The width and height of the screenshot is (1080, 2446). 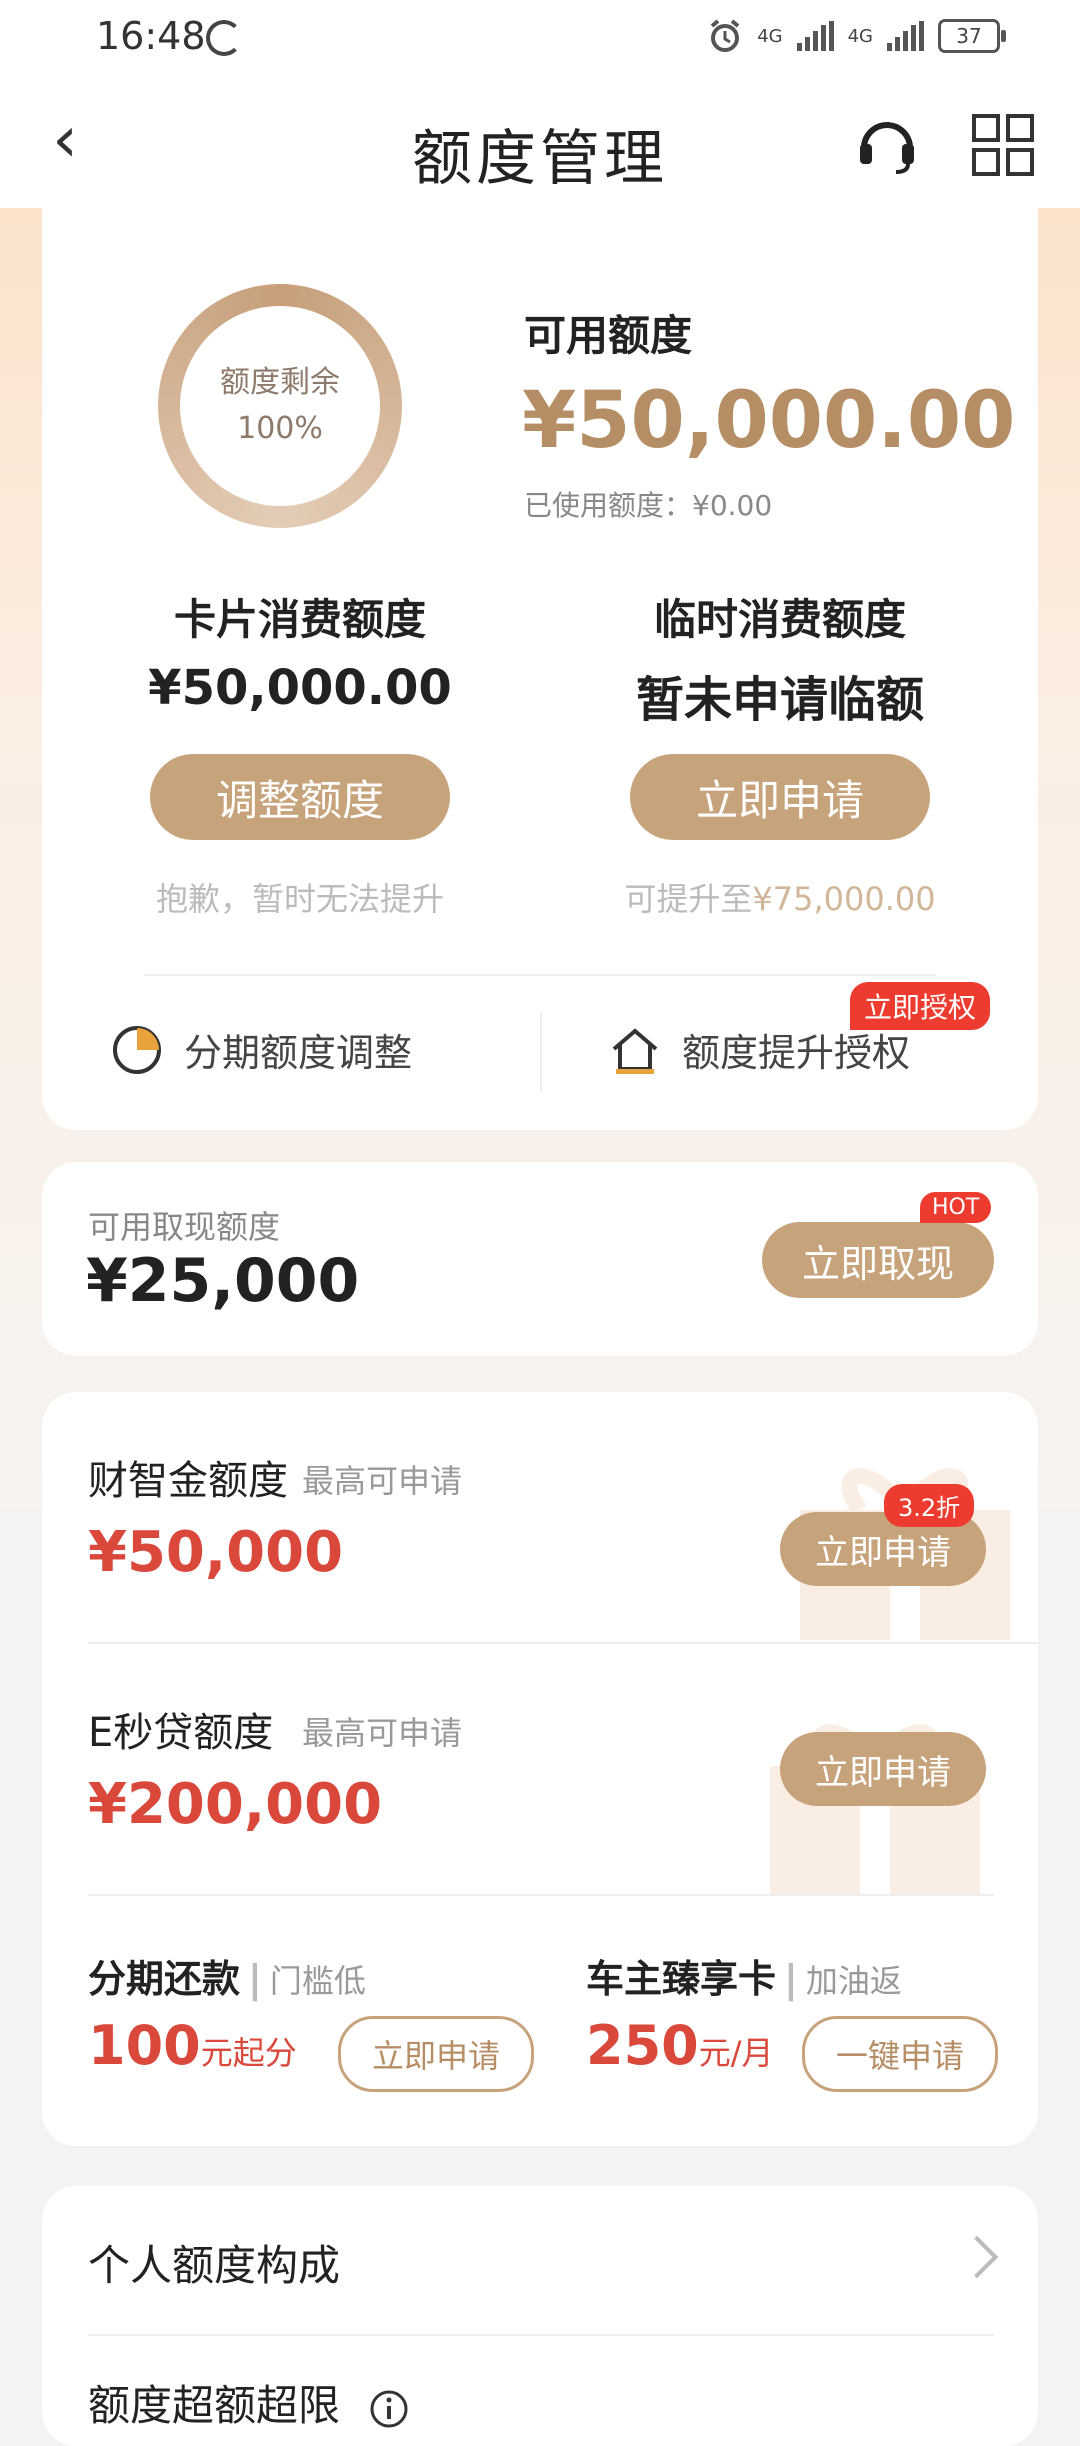 What do you see at coordinates (248, 2053) in the screenshot?
I see `installment-repay-unit: 元起分` at bounding box center [248, 2053].